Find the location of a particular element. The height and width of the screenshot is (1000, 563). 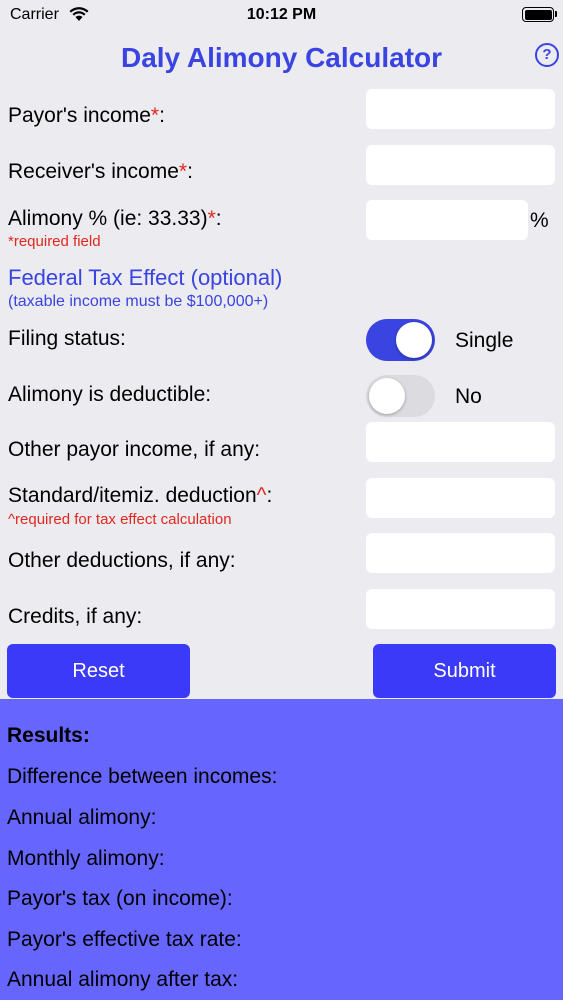

required-note: *required field is located at coordinates (54, 241).